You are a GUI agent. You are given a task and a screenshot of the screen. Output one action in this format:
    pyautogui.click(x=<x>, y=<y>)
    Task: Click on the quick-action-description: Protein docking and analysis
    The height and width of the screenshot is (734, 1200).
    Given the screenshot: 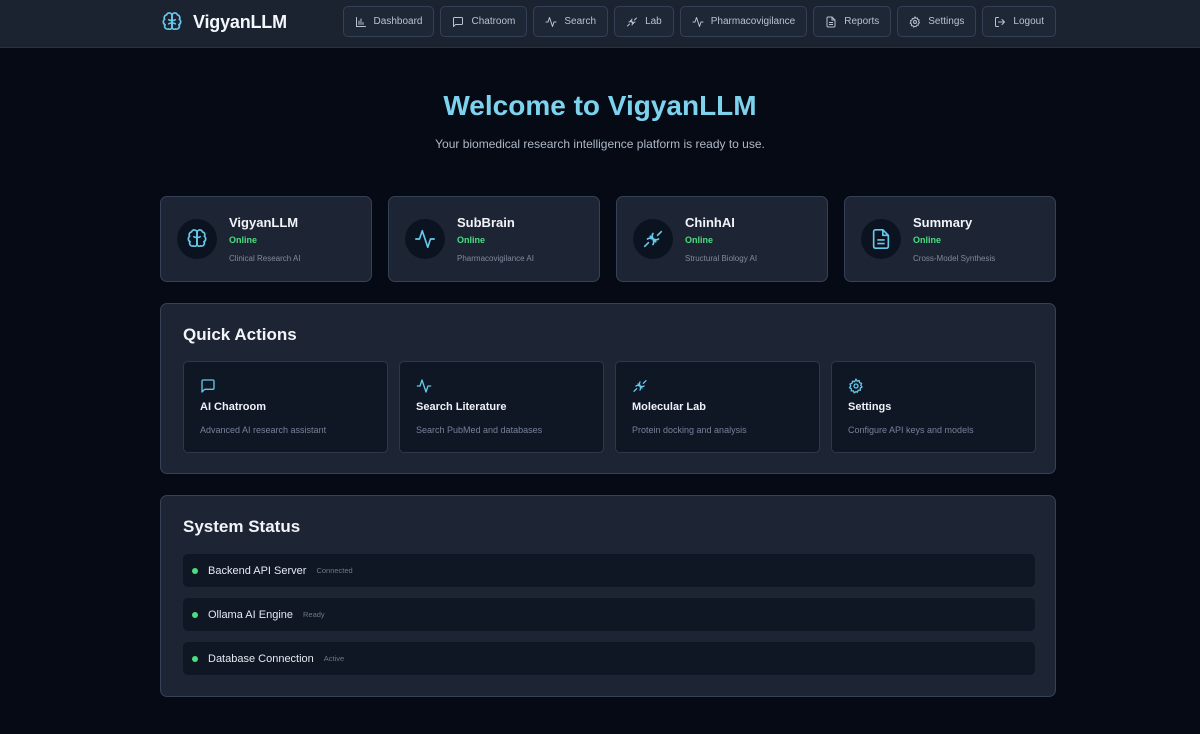 What is the action you would take?
    pyautogui.click(x=689, y=430)
    